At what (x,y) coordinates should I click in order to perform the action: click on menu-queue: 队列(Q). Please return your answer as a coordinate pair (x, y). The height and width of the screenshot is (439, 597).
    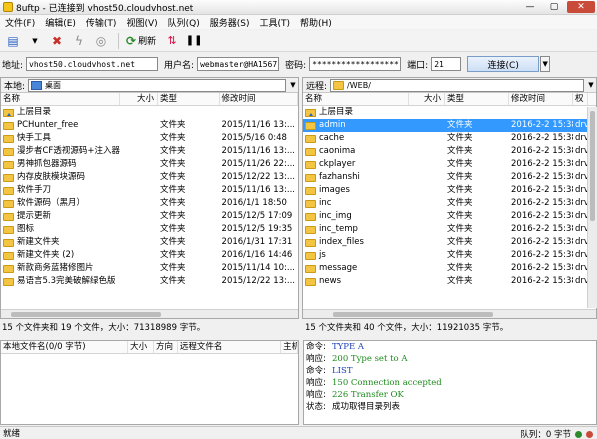
    Looking at the image, I should click on (184, 22).